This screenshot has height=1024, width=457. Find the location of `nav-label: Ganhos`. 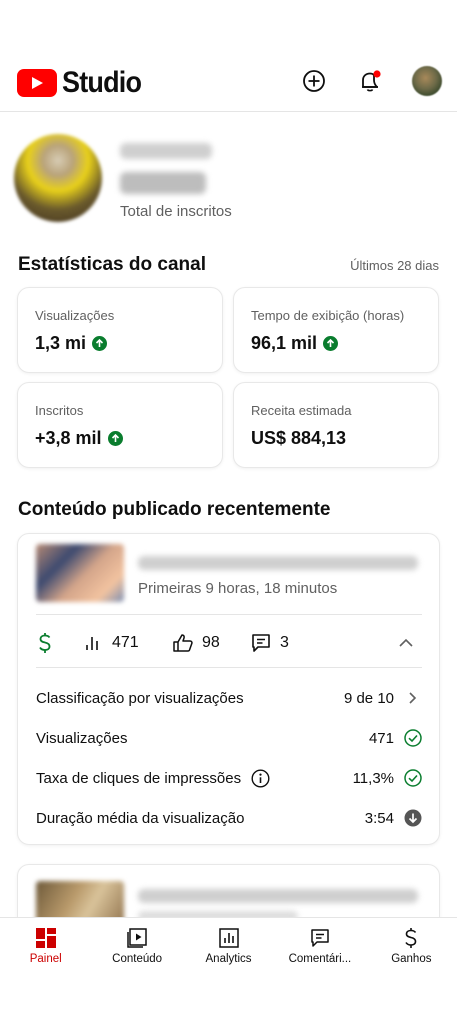

nav-label: Ganhos is located at coordinates (411, 959).